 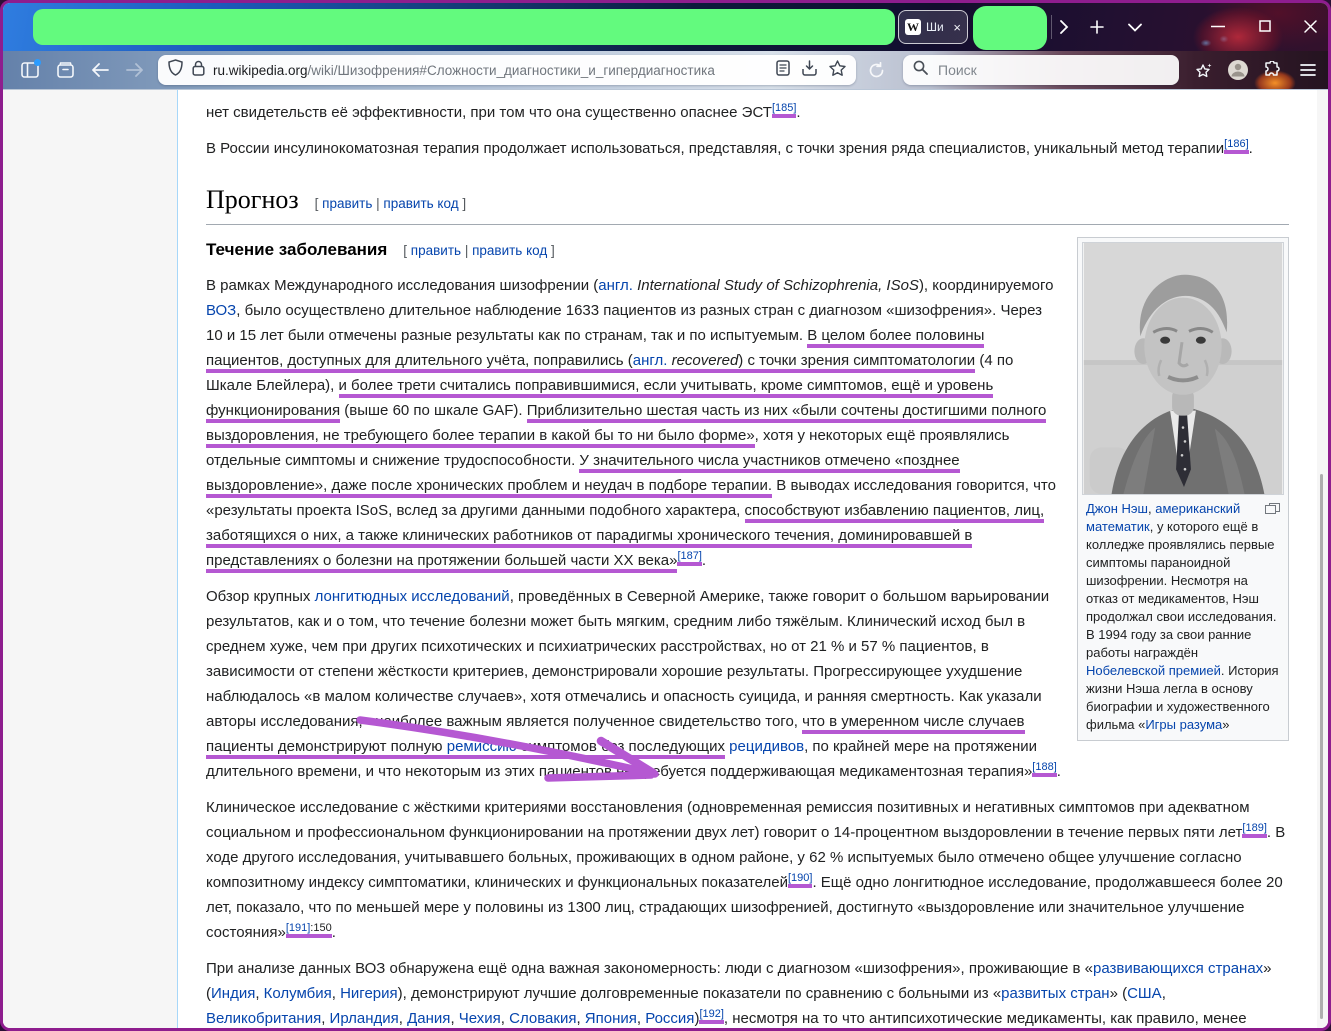 What do you see at coordinates (298, 930) in the screenshot?
I see `wiki-link: [191]` at bounding box center [298, 930].